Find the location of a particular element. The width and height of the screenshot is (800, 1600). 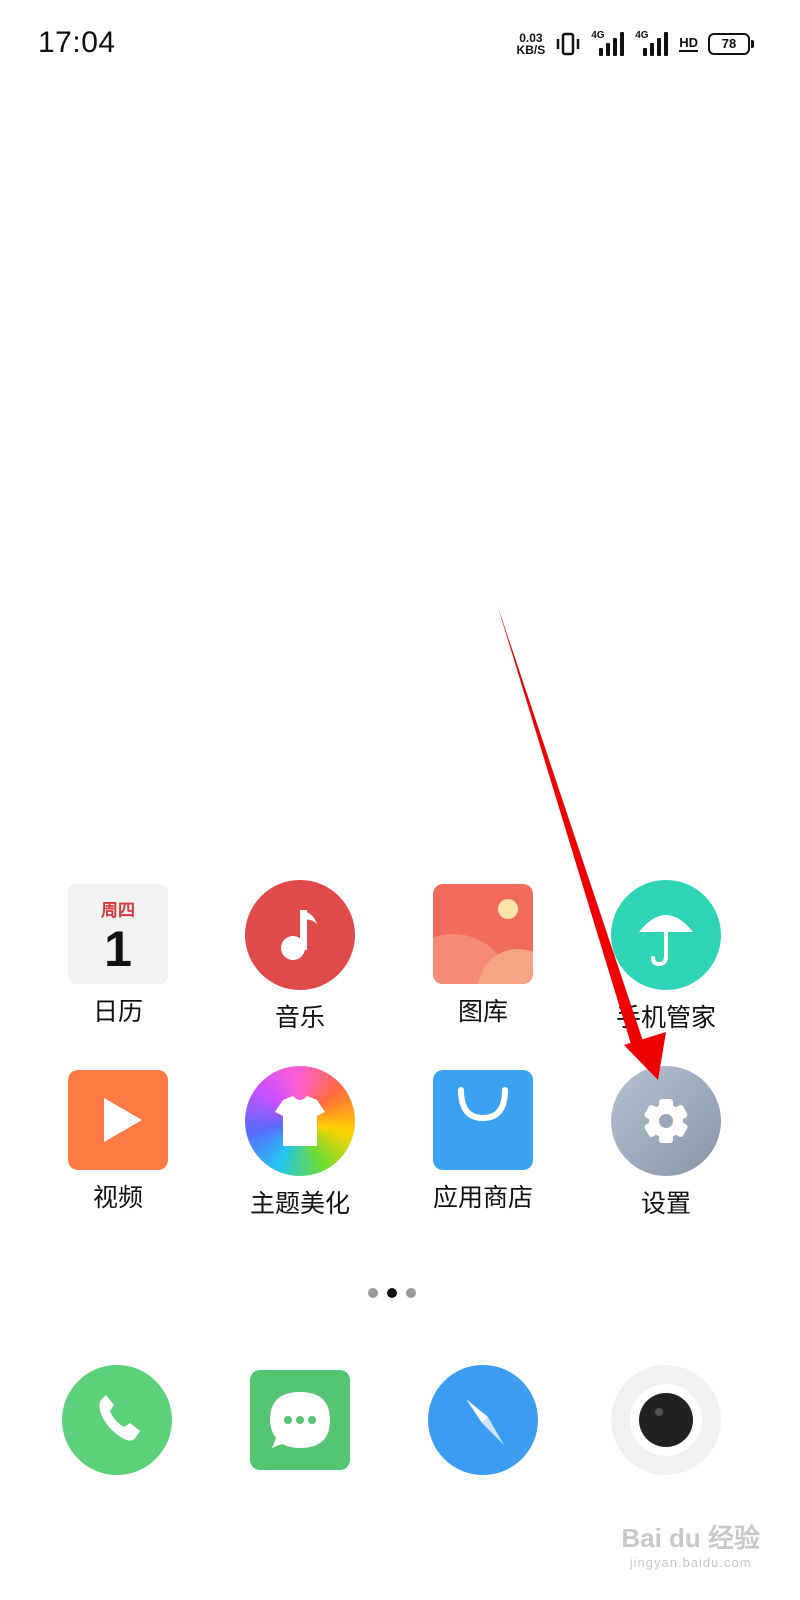

app-theme: 主题美化 is located at coordinates (300, 1143).